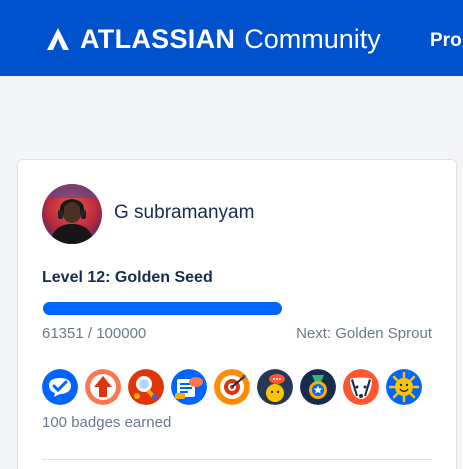  I want to click on level-title: Level 12: Golden Seed, so click(127, 277).